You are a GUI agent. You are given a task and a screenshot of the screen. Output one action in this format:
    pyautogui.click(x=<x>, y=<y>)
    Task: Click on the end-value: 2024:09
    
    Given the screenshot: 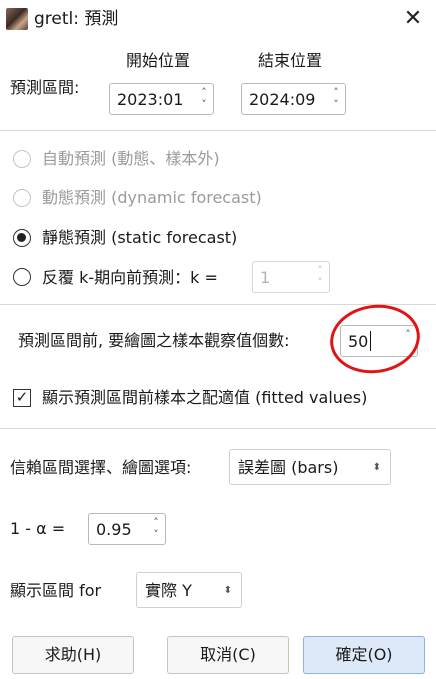 What is the action you would take?
    pyautogui.click(x=282, y=99)
    